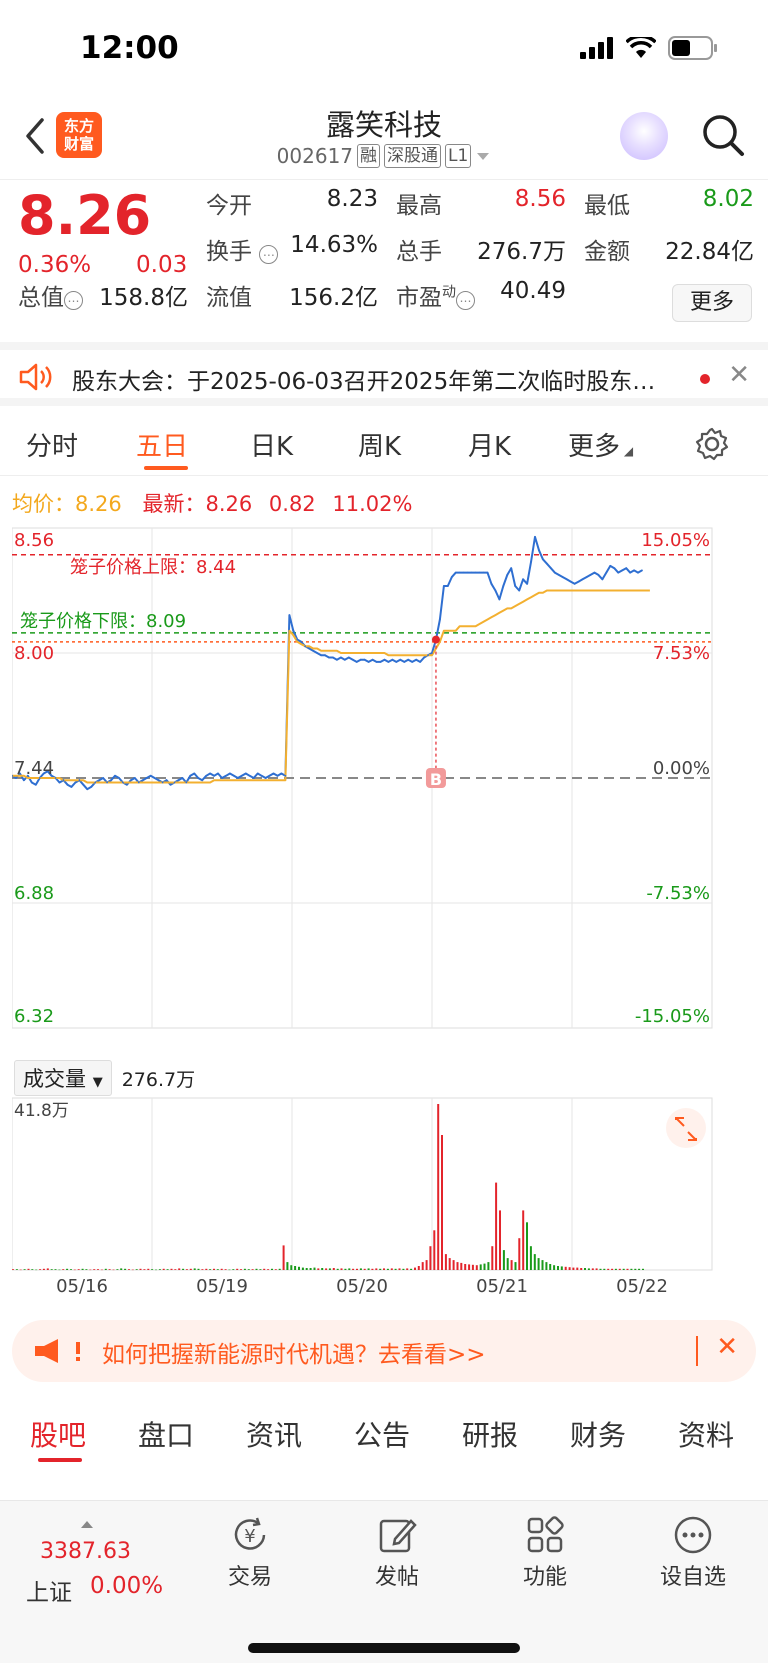 This screenshot has height=1663, width=768. I want to click on tab-intraday: 分时, so click(52, 444).